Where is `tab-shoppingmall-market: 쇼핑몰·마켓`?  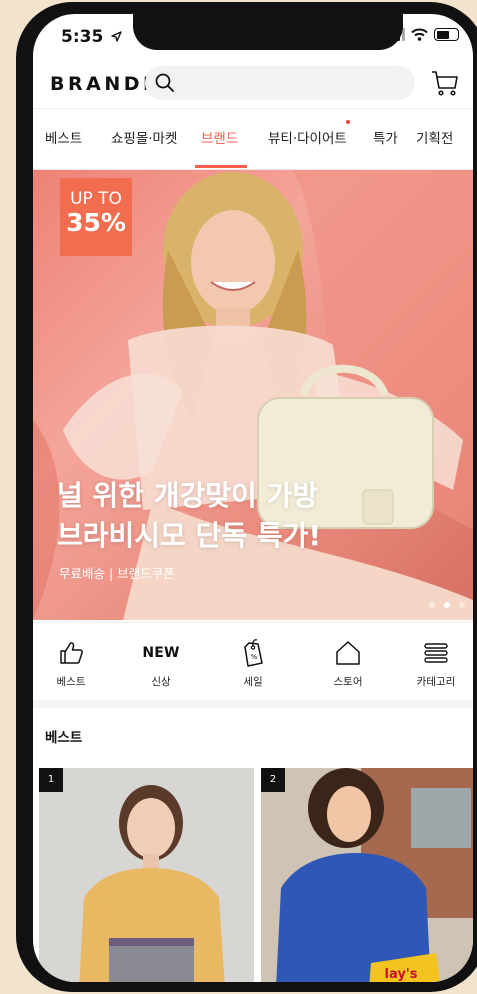
tab-shoppingmall-market: 쇼핑몰·마켓 is located at coordinates (144, 137).